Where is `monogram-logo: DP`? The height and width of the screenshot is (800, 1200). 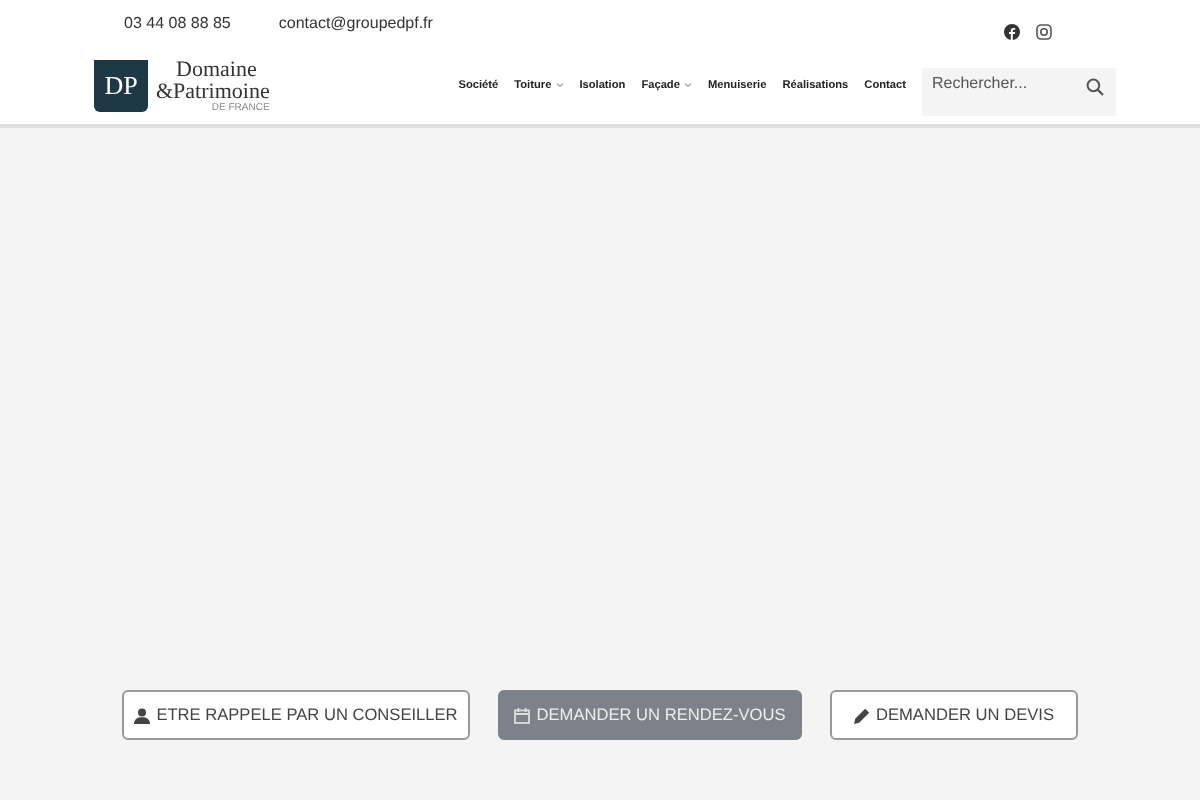 monogram-logo: DP is located at coordinates (121, 86).